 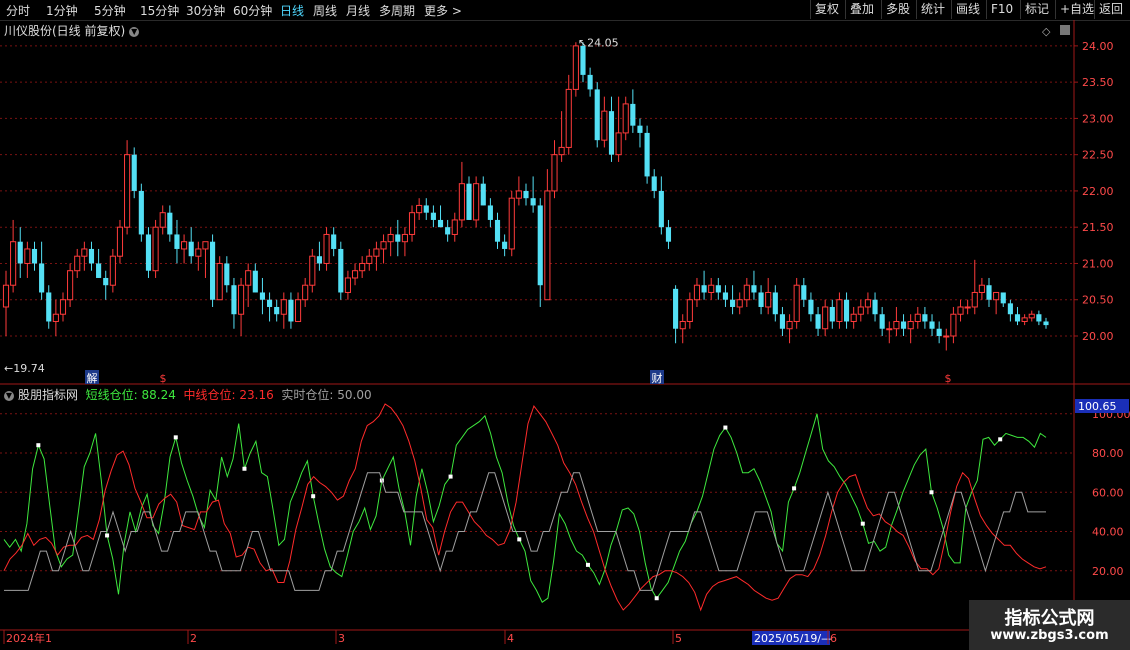 What do you see at coordinates (598, 42) in the screenshot?
I see `high-price-annotation: ↖24.05` at bounding box center [598, 42].